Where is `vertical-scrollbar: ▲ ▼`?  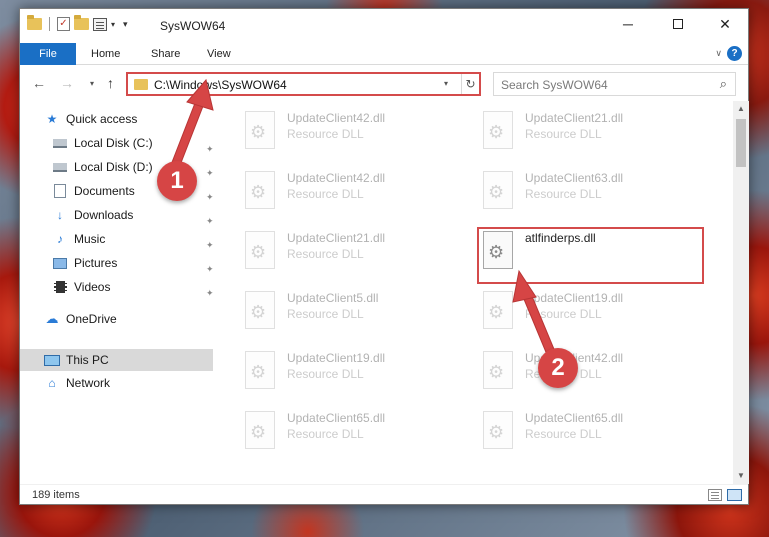
vertical-scrollbar: ▲ ▼ is located at coordinates (741, 292).